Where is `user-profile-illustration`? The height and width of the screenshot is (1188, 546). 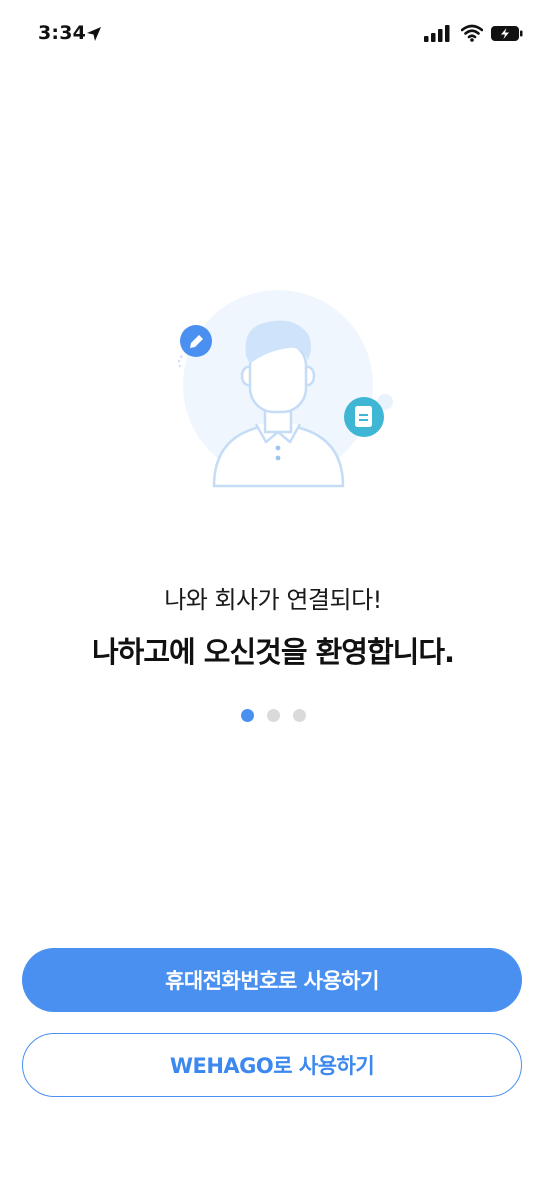 user-profile-illustration is located at coordinates (285, 389).